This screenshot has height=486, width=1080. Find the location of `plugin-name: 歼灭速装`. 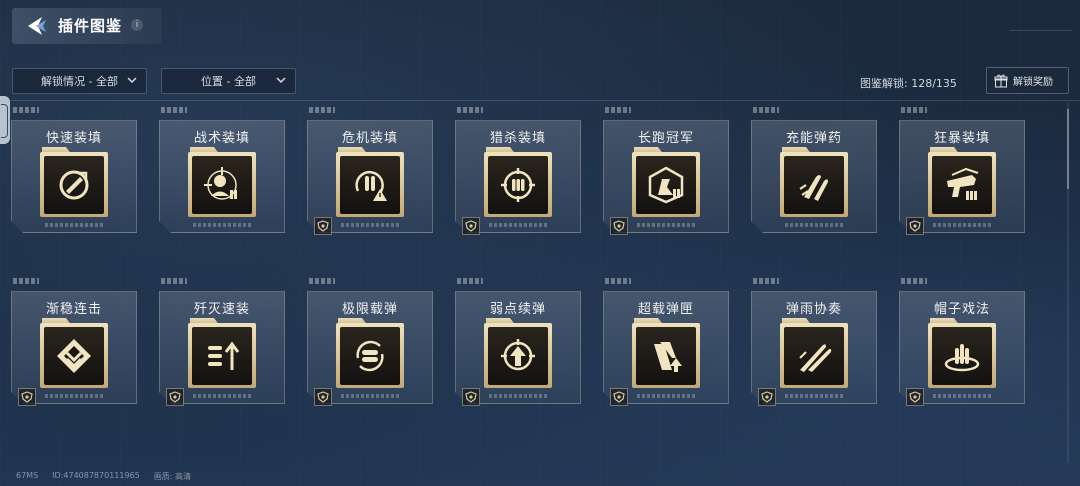

plugin-name: 歼灭速装 is located at coordinates (221, 309).